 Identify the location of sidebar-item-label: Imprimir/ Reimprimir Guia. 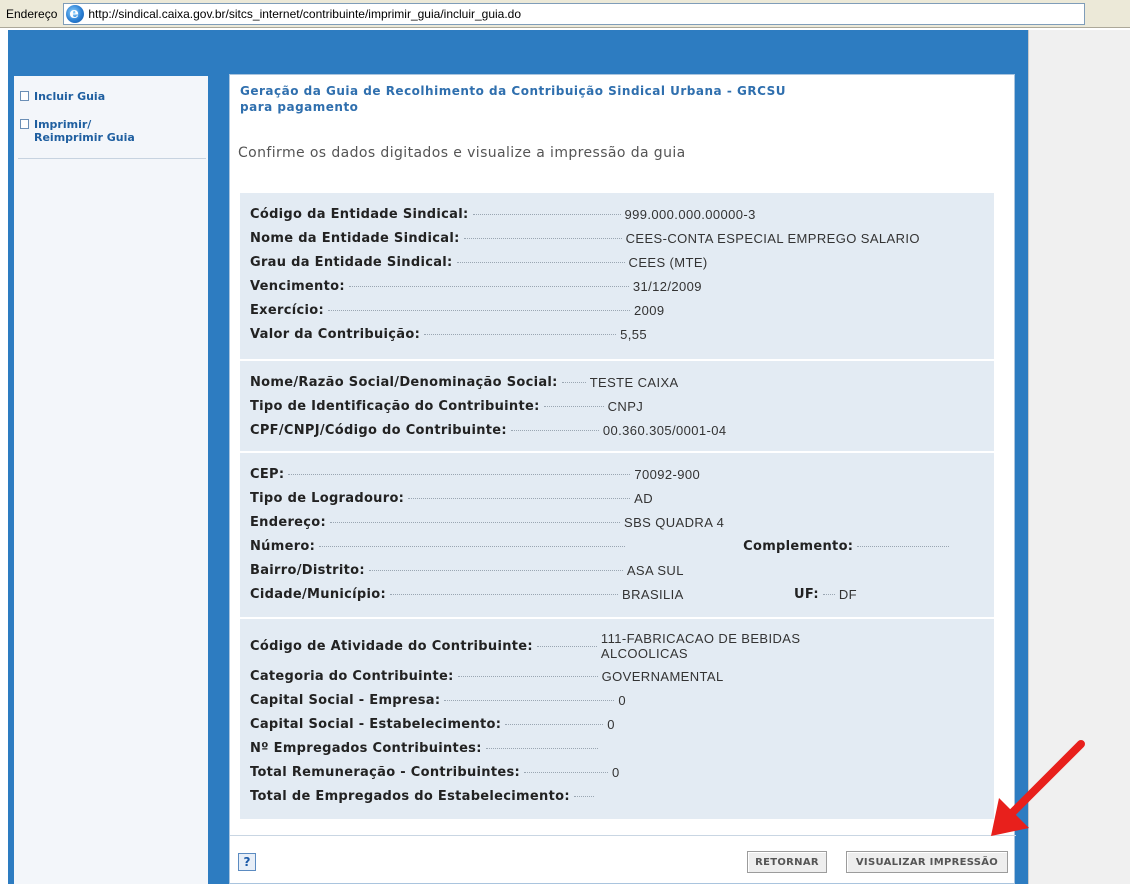
(84, 131).